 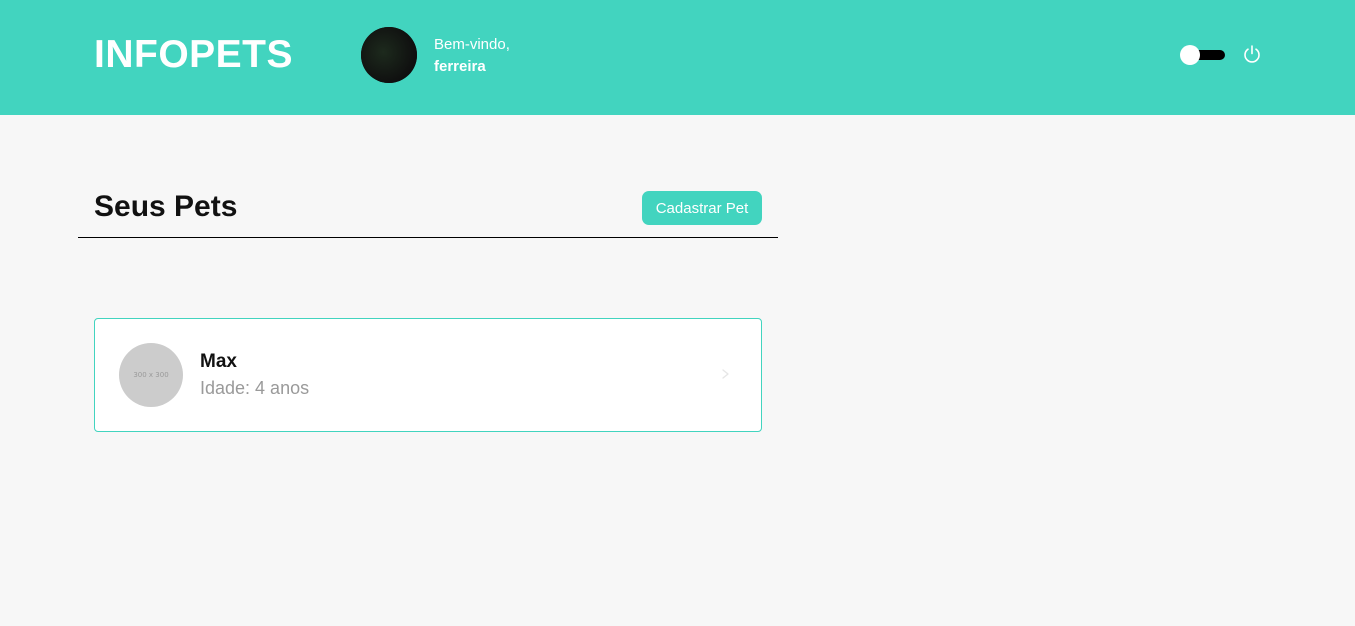 I want to click on avatar-image, so click(x=389, y=55).